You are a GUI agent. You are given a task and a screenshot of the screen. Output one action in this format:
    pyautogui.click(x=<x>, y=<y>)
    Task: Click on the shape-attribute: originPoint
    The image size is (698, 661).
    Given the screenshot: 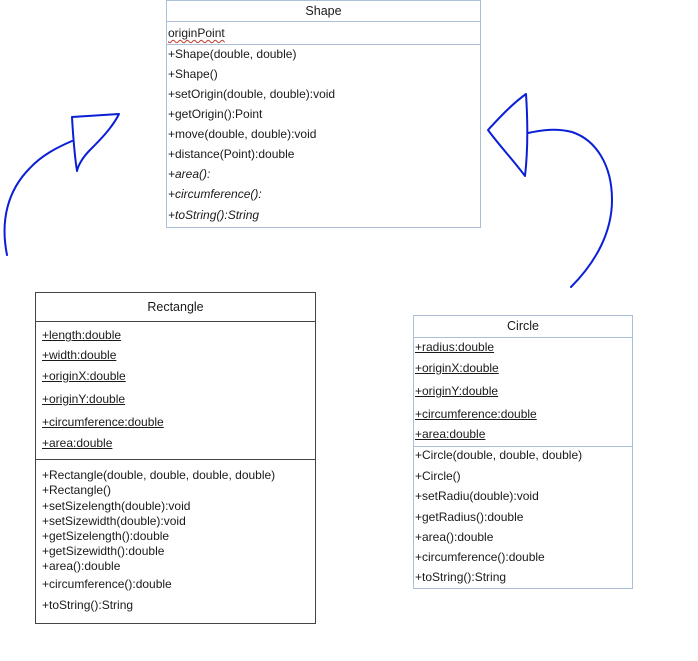 What is the action you would take?
    pyautogui.click(x=196, y=33)
    